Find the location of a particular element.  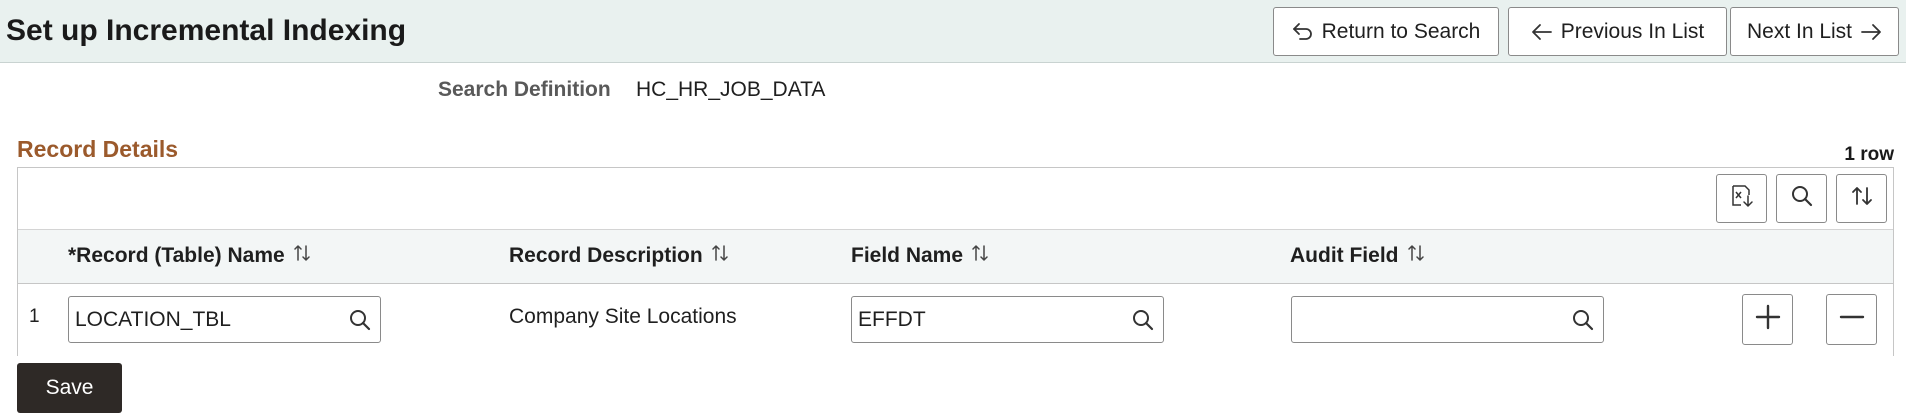

return-to-search-button: Return to Search is located at coordinates (1386, 31).